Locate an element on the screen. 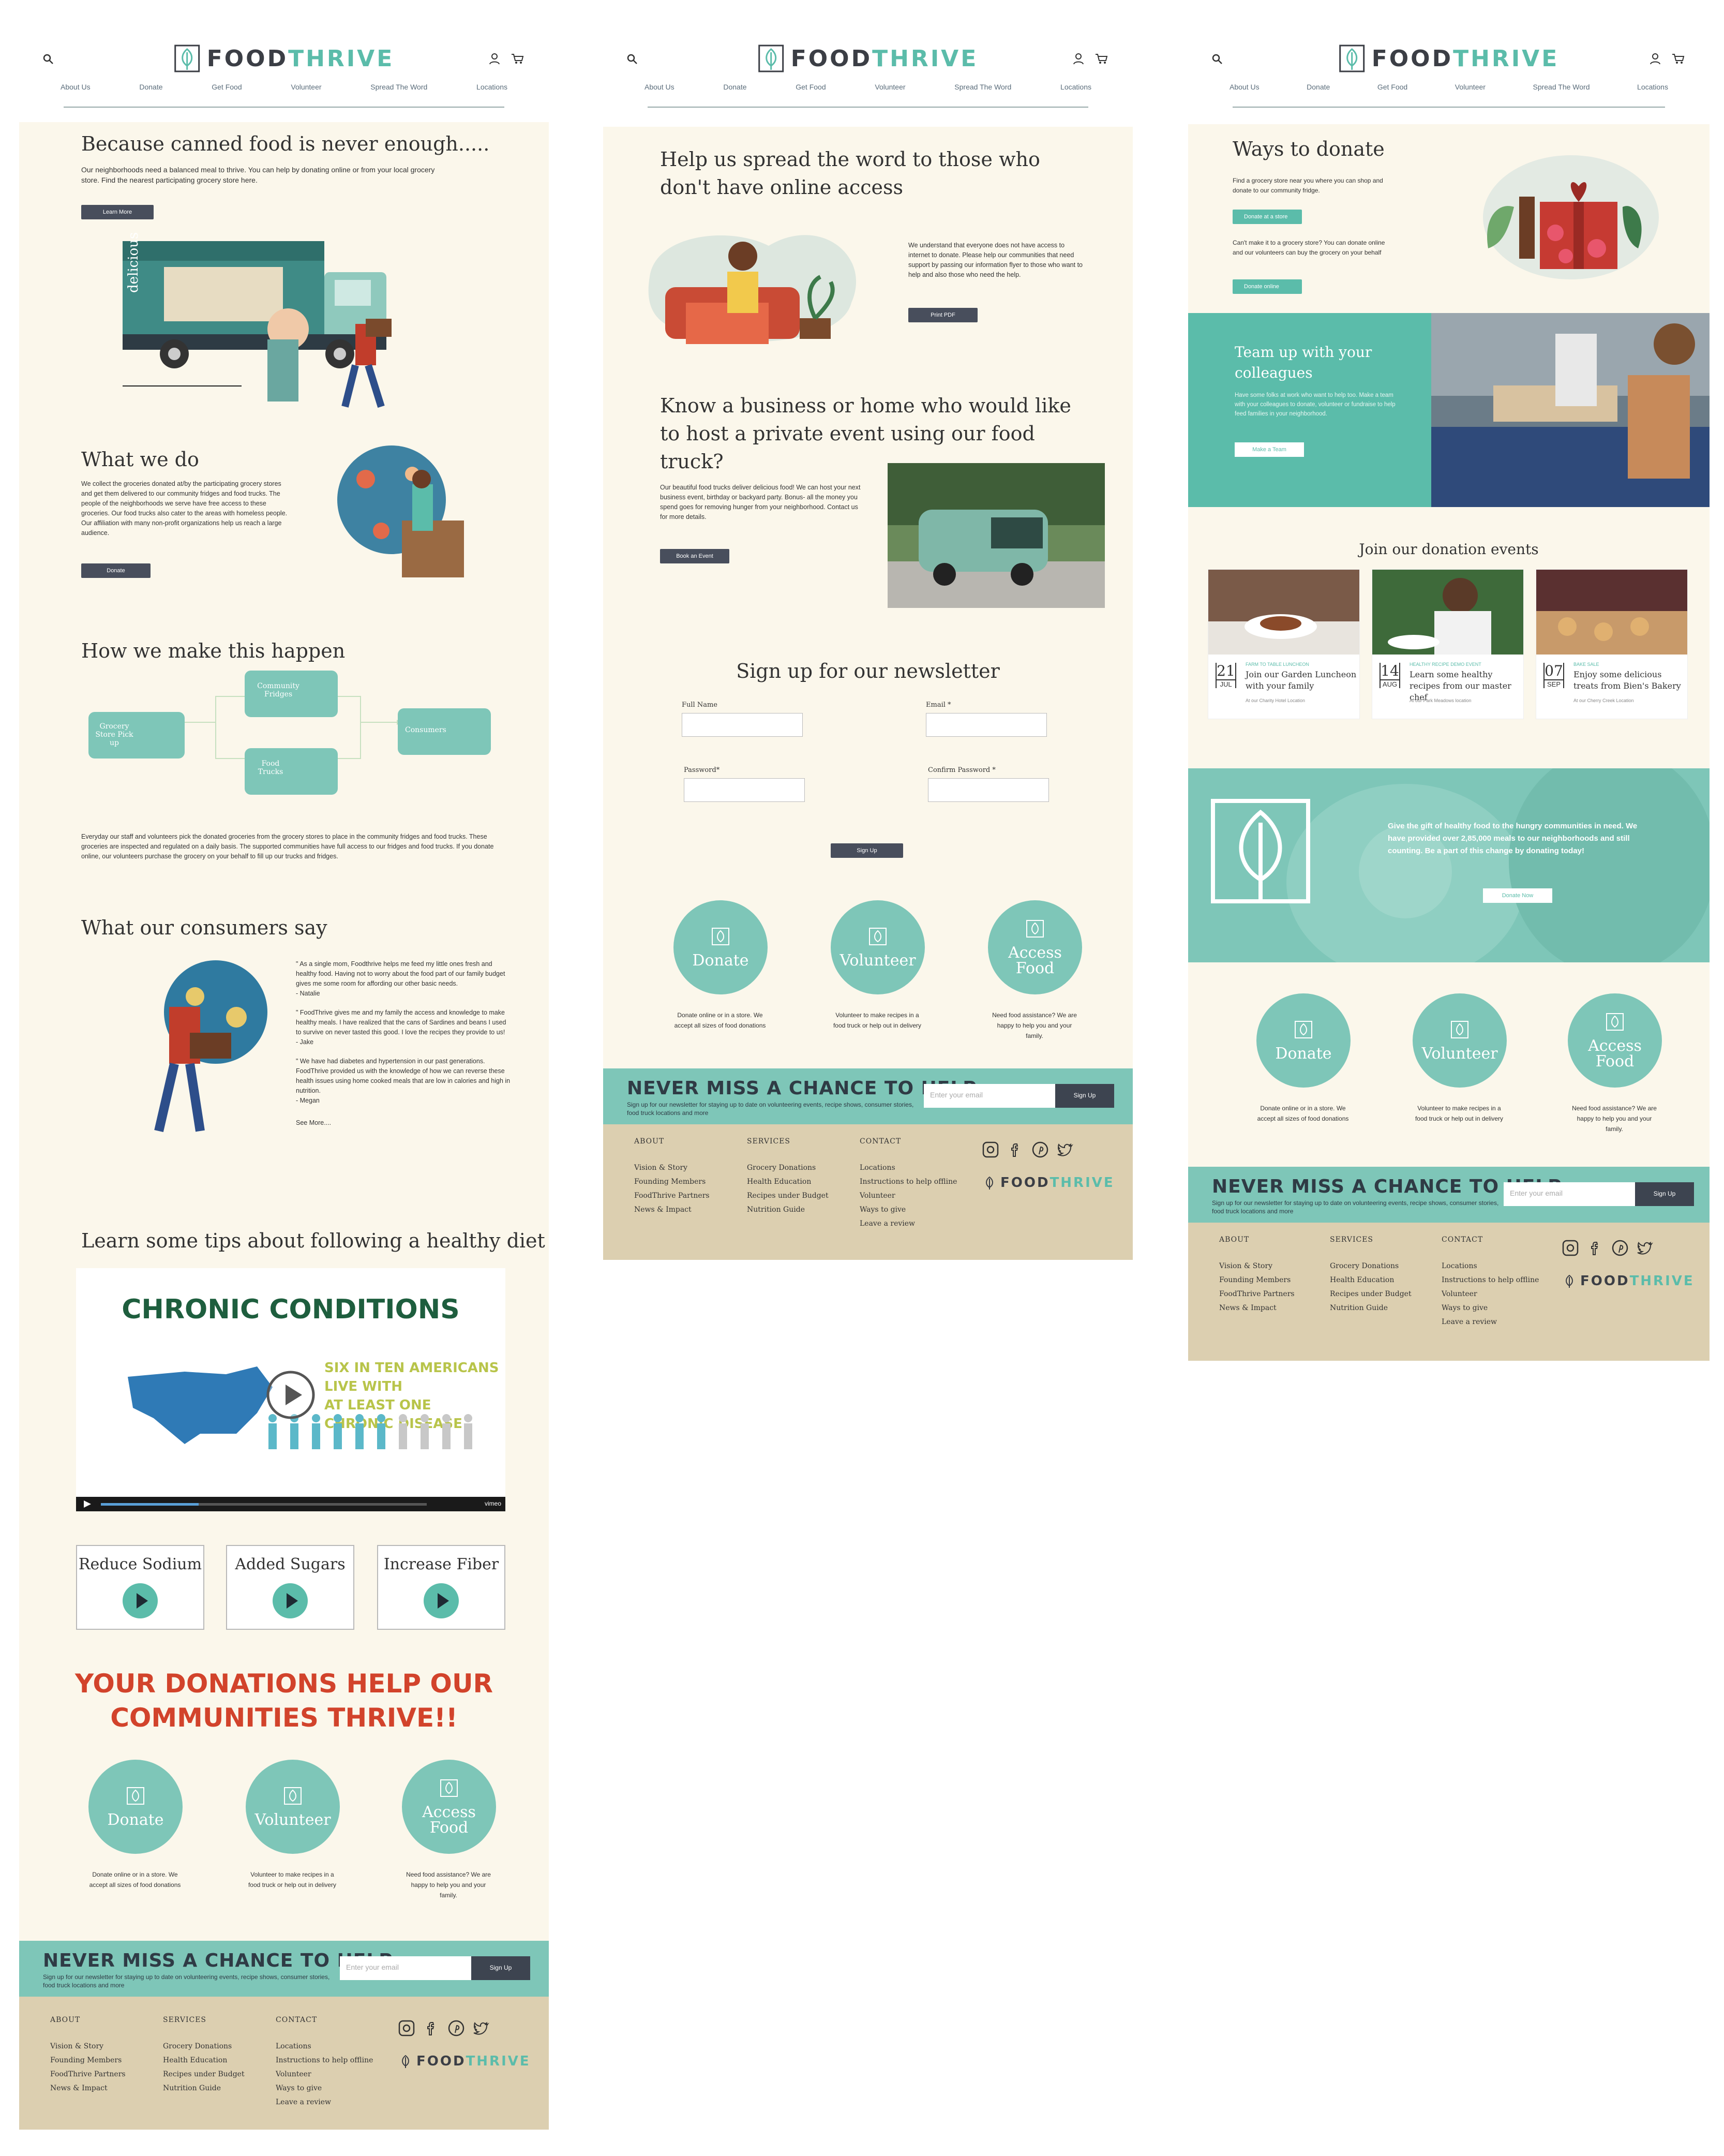 The height and width of the screenshot is (2156, 1724). confirm-password-input is located at coordinates (988, 790).